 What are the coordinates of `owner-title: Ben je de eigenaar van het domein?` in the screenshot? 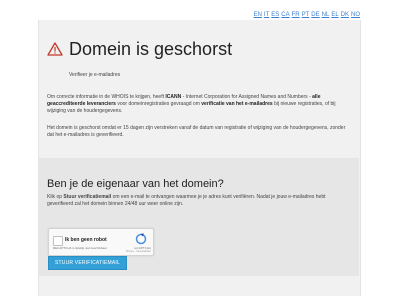 It's located at (135, 184).